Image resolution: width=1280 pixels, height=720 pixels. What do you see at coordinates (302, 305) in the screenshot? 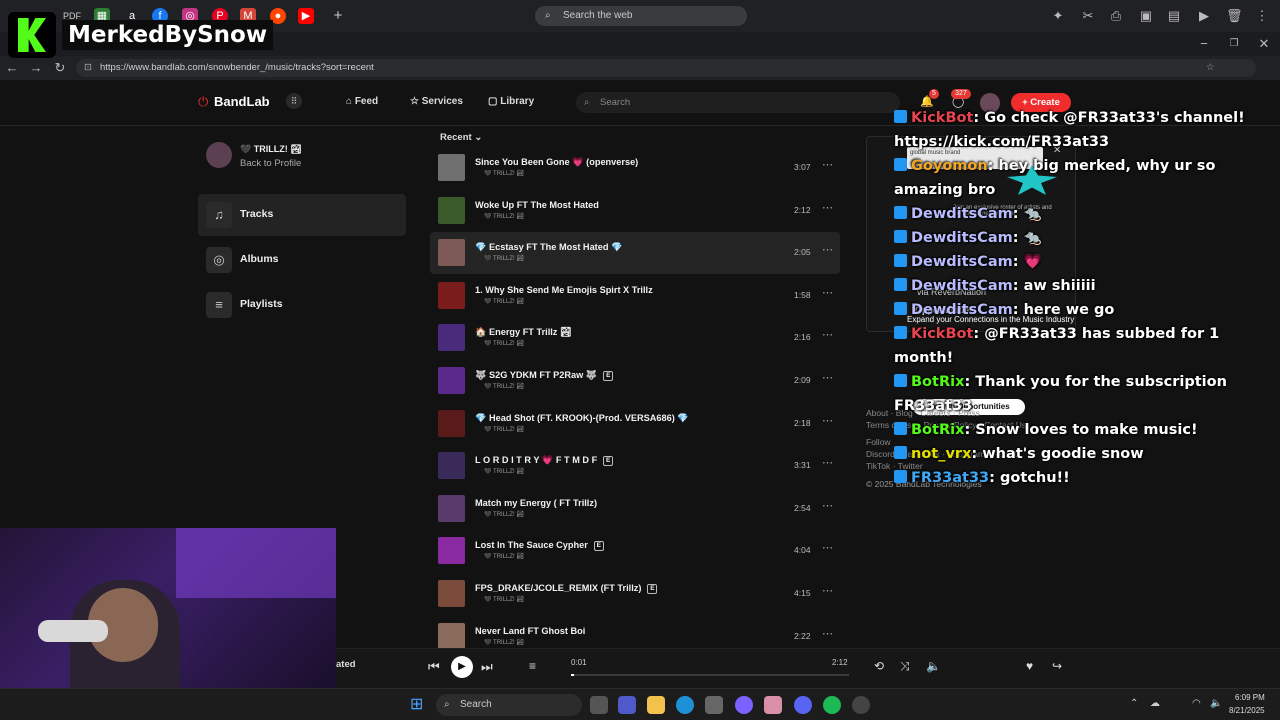
I see `sidebar-item-playlists: ≡ Playlists` at bounding box center [302, 305].